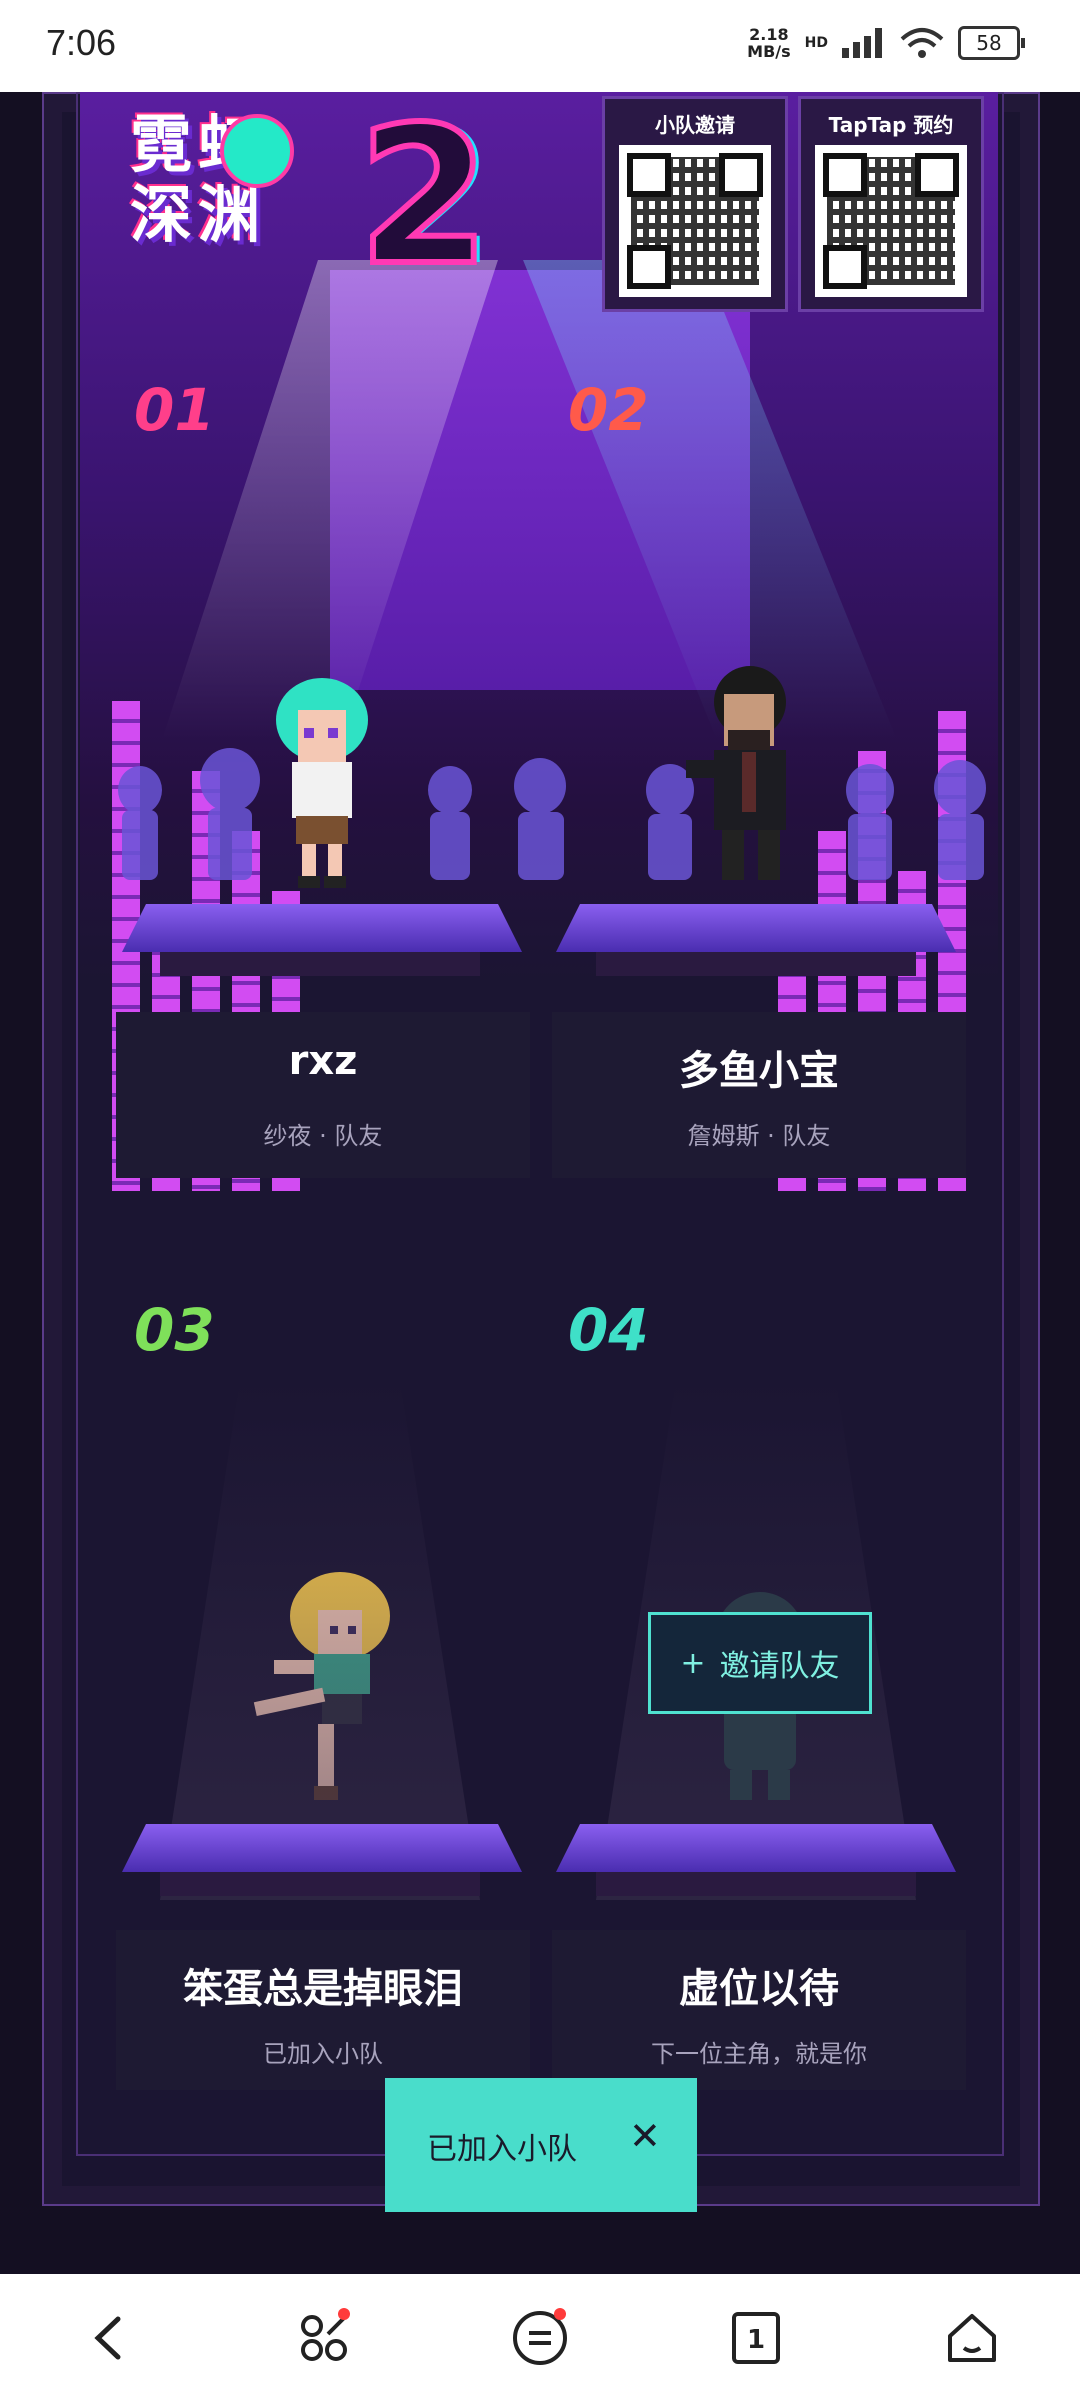 The image size is (1080, 2401). I want to click on battery-icon: 58, so click(991, 43).